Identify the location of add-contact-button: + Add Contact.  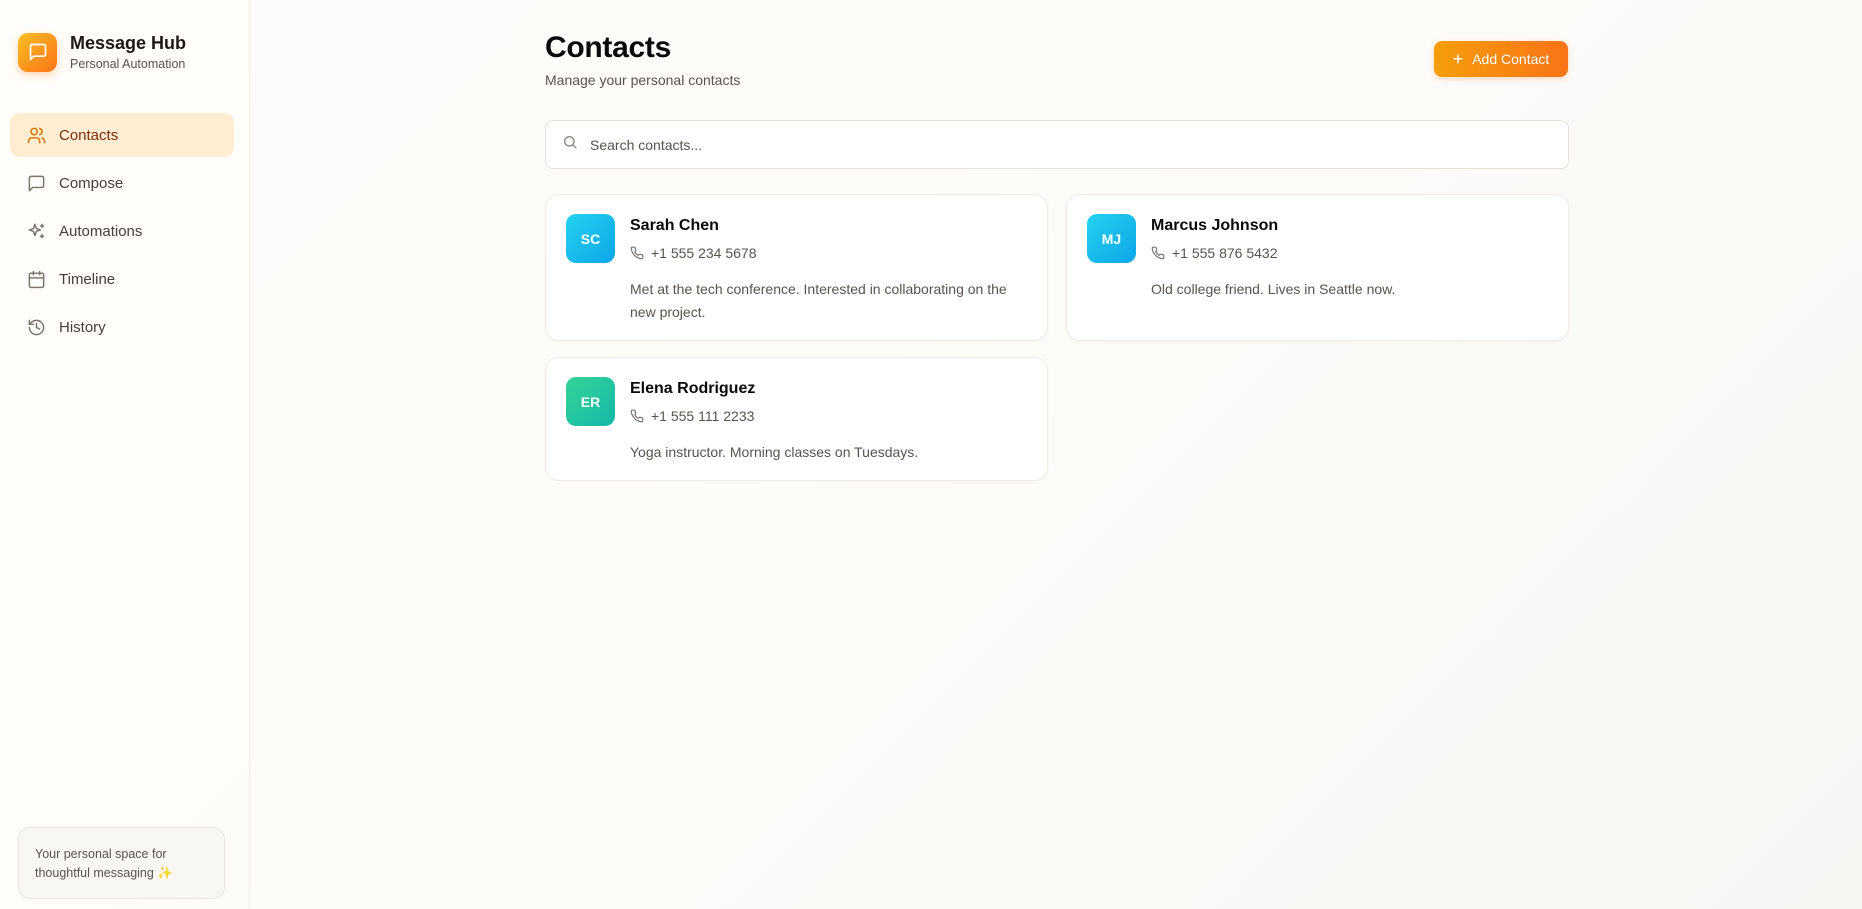
(1501, 59).